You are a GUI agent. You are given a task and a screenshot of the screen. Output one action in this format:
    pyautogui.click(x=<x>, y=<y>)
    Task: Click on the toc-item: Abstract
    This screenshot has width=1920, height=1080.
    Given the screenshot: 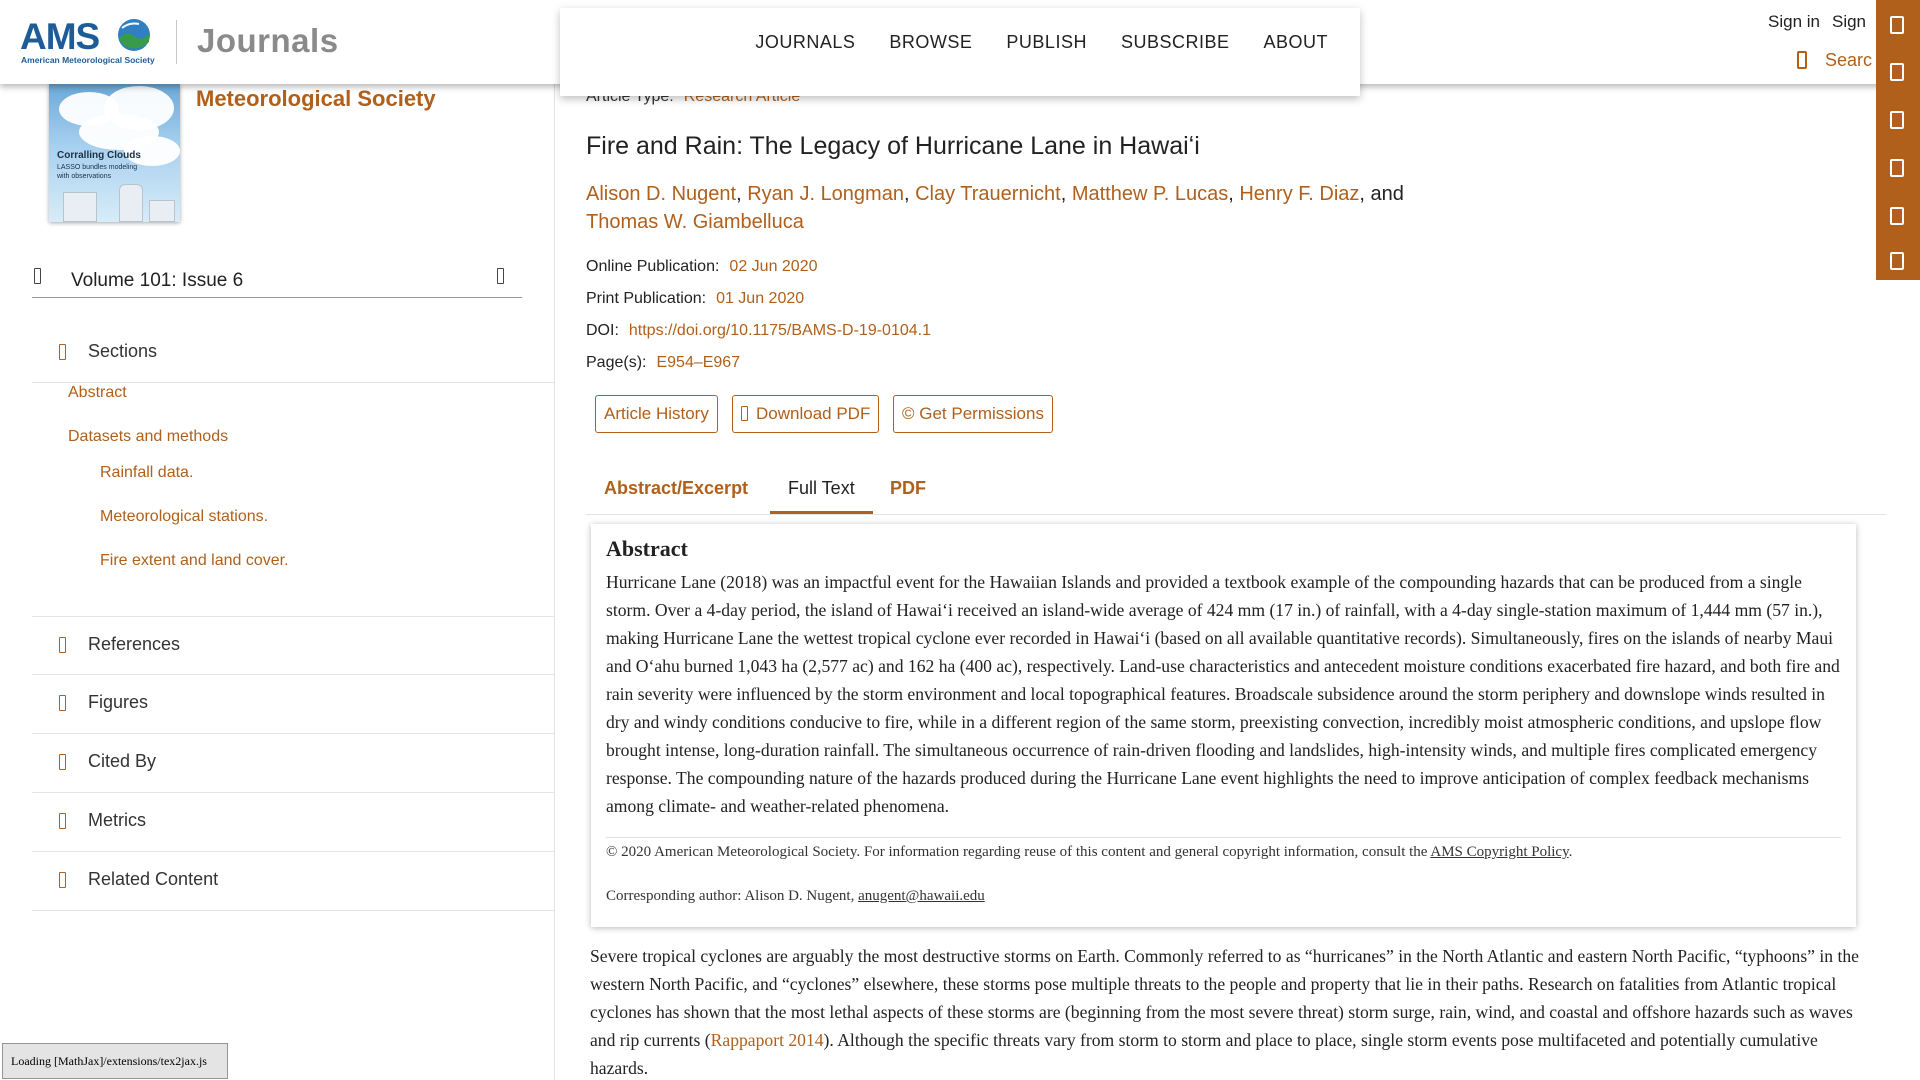 What is the action you would take?
    pyautogui.click(x=97, y=393)
    